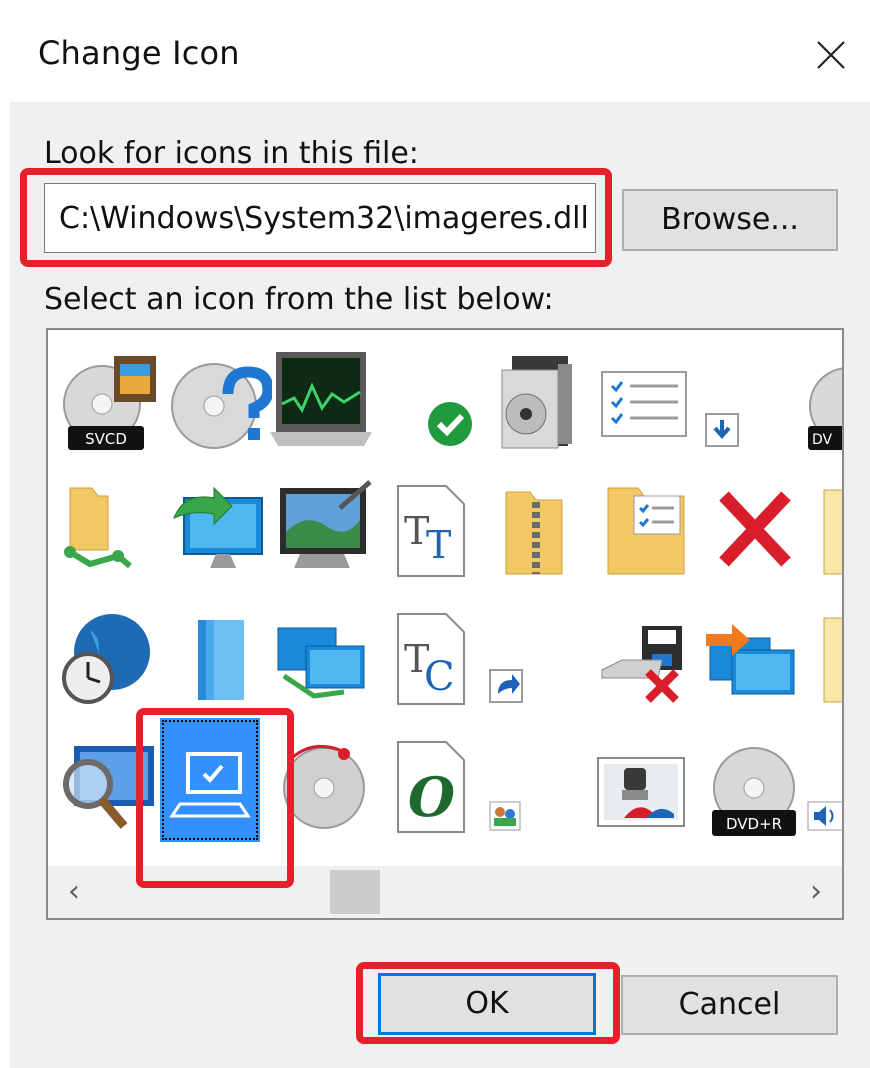 This screenshot has width=870, height=1068. I want to click on svcd-disc-icon: SVCD, so click(109, 396).